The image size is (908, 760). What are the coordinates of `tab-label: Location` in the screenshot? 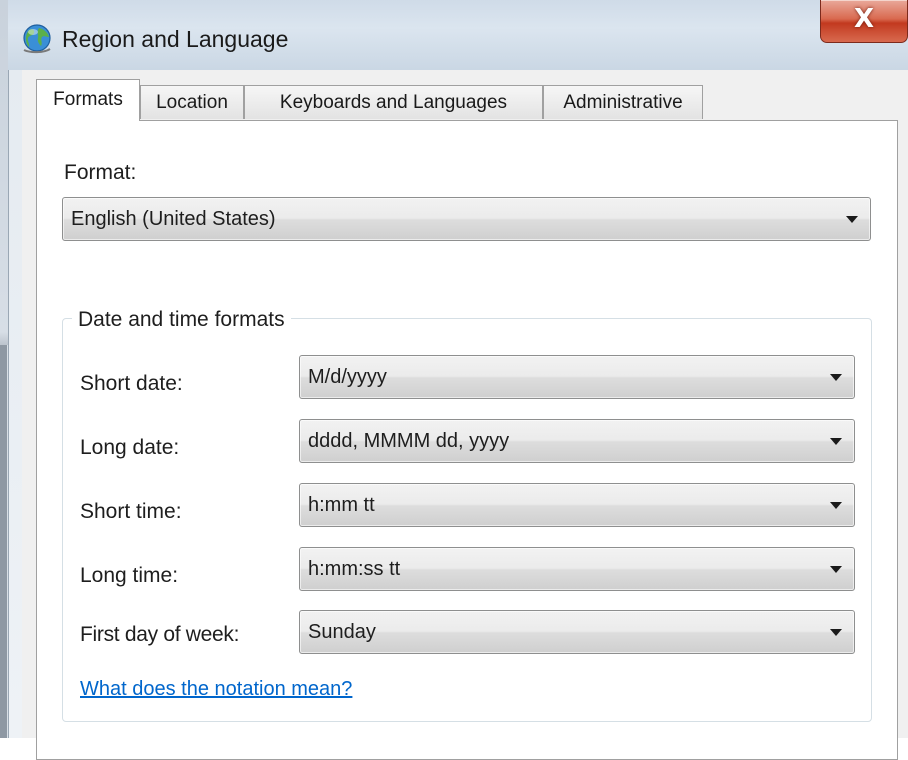 It's located at (192, 102).